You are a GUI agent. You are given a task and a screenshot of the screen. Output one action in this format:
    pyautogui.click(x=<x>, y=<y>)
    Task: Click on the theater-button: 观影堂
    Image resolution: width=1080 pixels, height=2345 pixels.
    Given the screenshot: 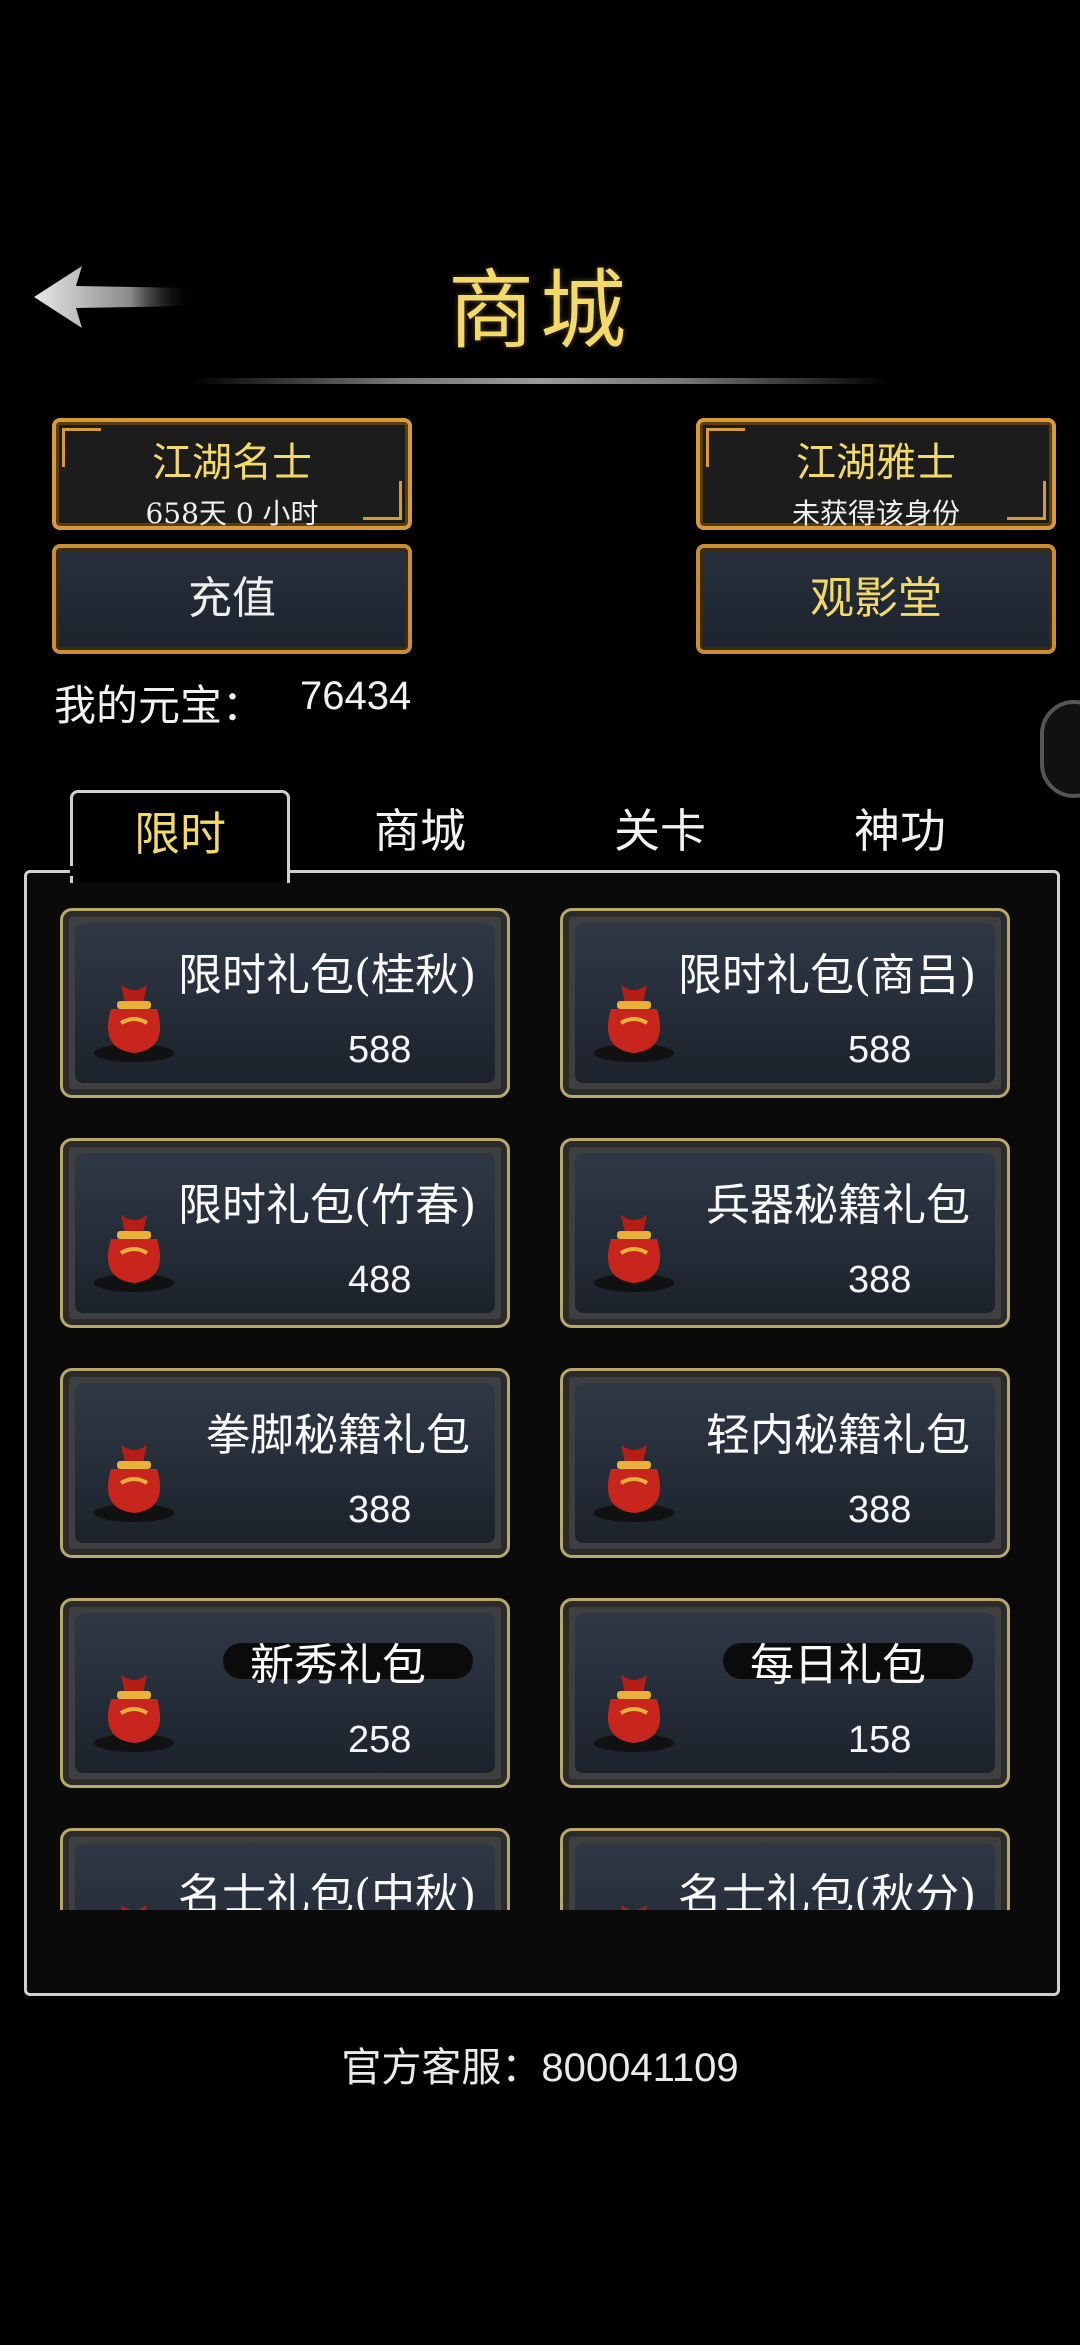 What is the action you would take?
    pyautogui.click(x=876, y=599)
    